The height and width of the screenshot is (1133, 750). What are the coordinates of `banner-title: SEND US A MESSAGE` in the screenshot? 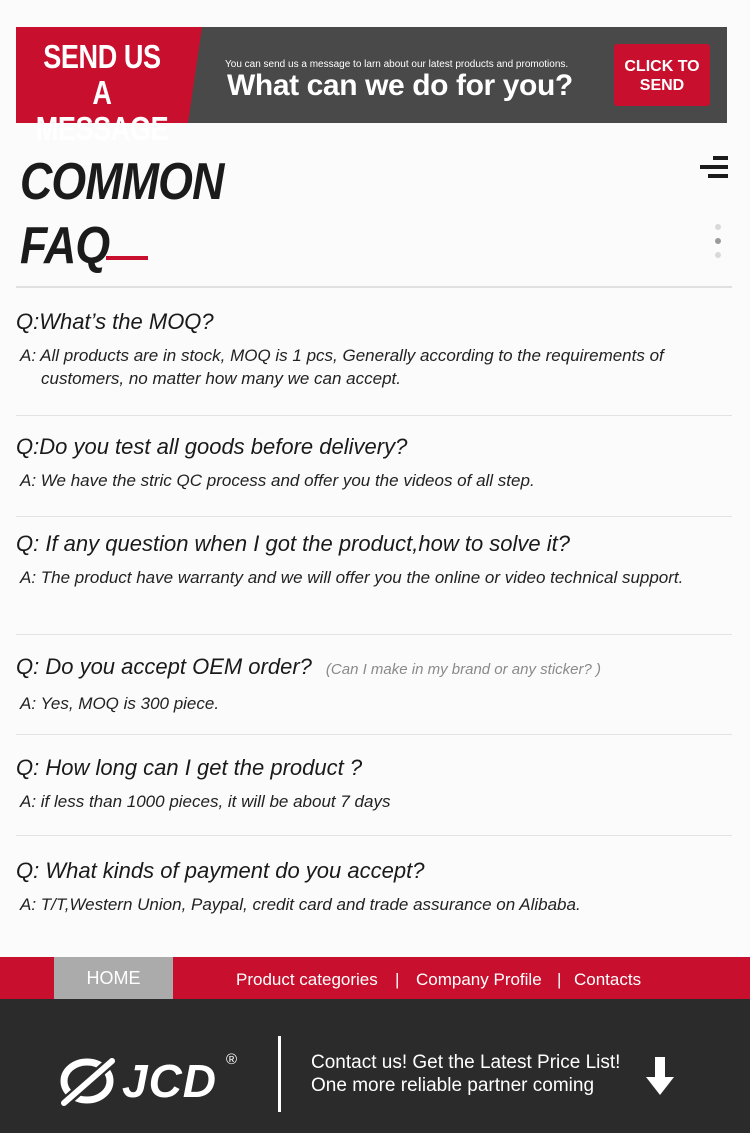 It's located at (101, 93).